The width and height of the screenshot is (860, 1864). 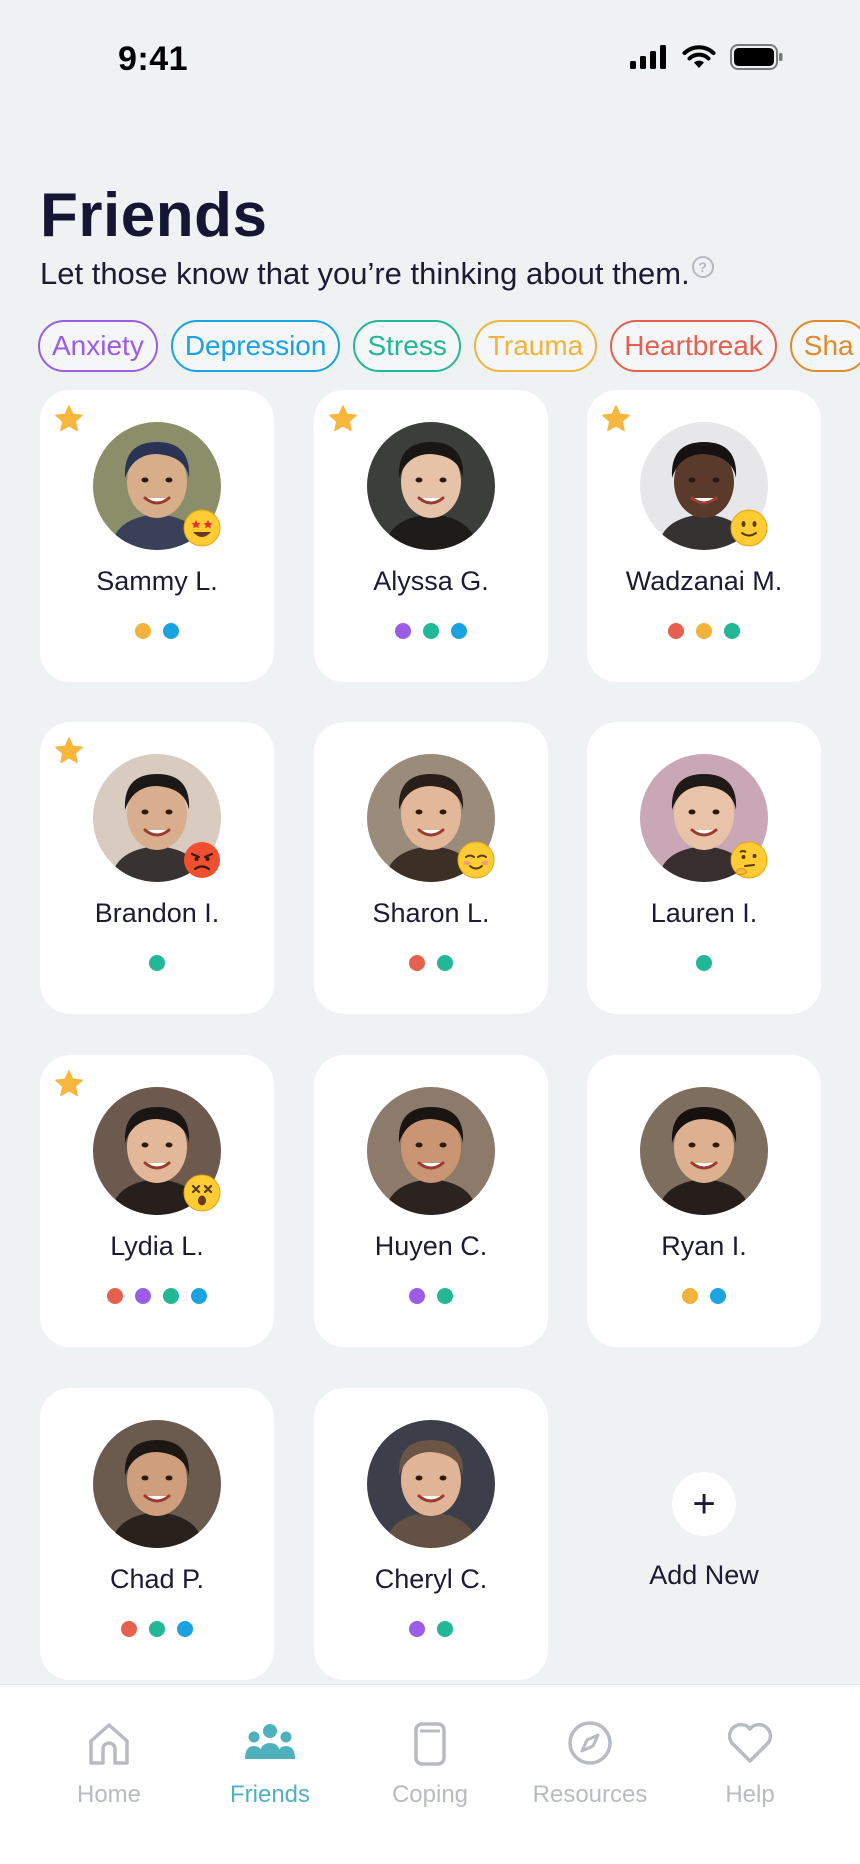 I want to click on add-new-label: Add New, so click(x=704, y=1575).